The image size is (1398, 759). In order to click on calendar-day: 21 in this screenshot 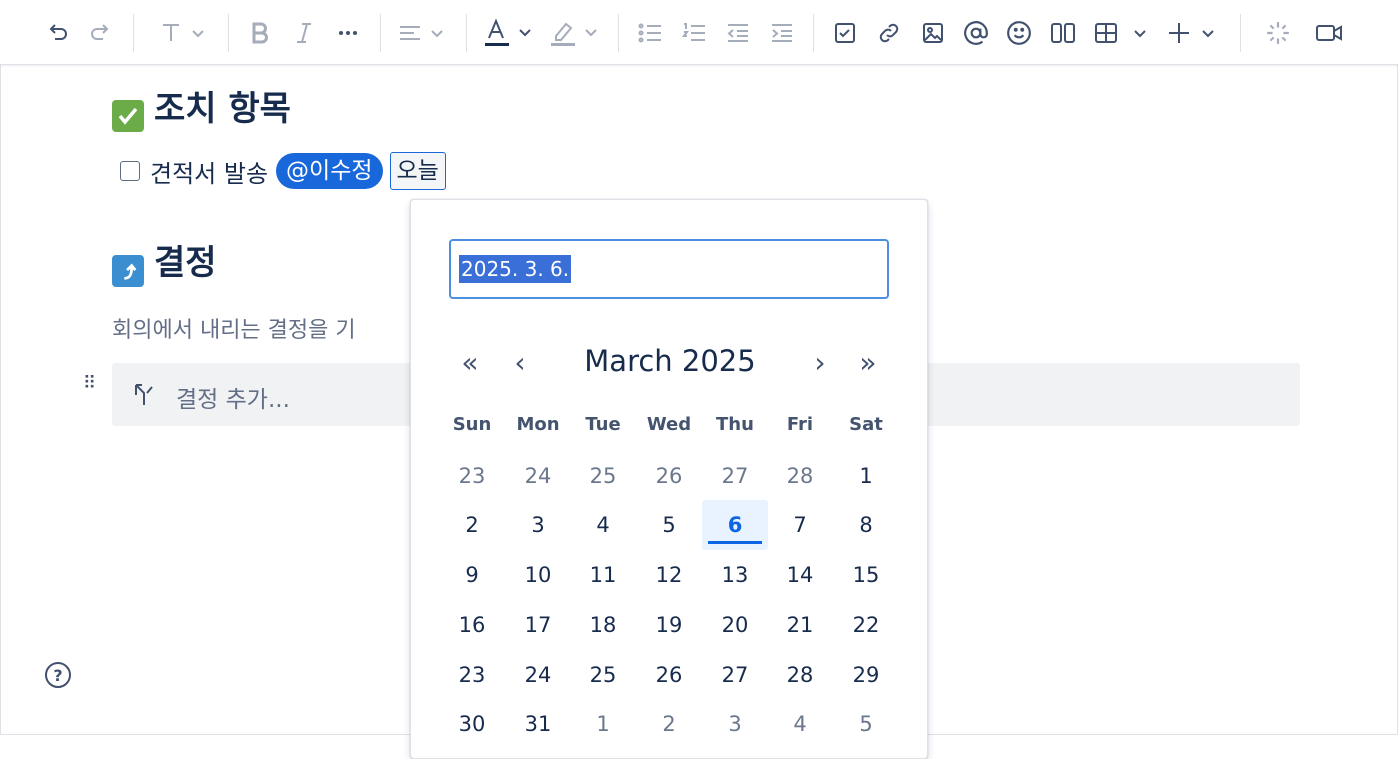, I will do `click(800, 625)`.